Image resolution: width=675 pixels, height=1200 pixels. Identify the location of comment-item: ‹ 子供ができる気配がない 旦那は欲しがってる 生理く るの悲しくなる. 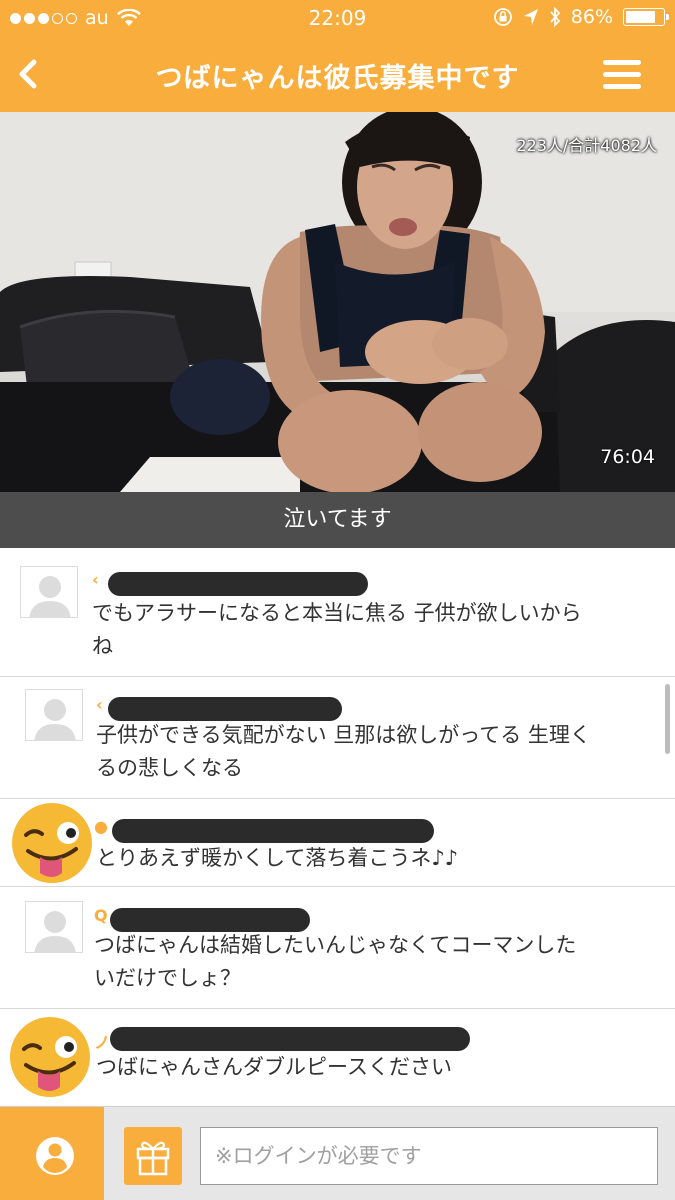
(337, 738).